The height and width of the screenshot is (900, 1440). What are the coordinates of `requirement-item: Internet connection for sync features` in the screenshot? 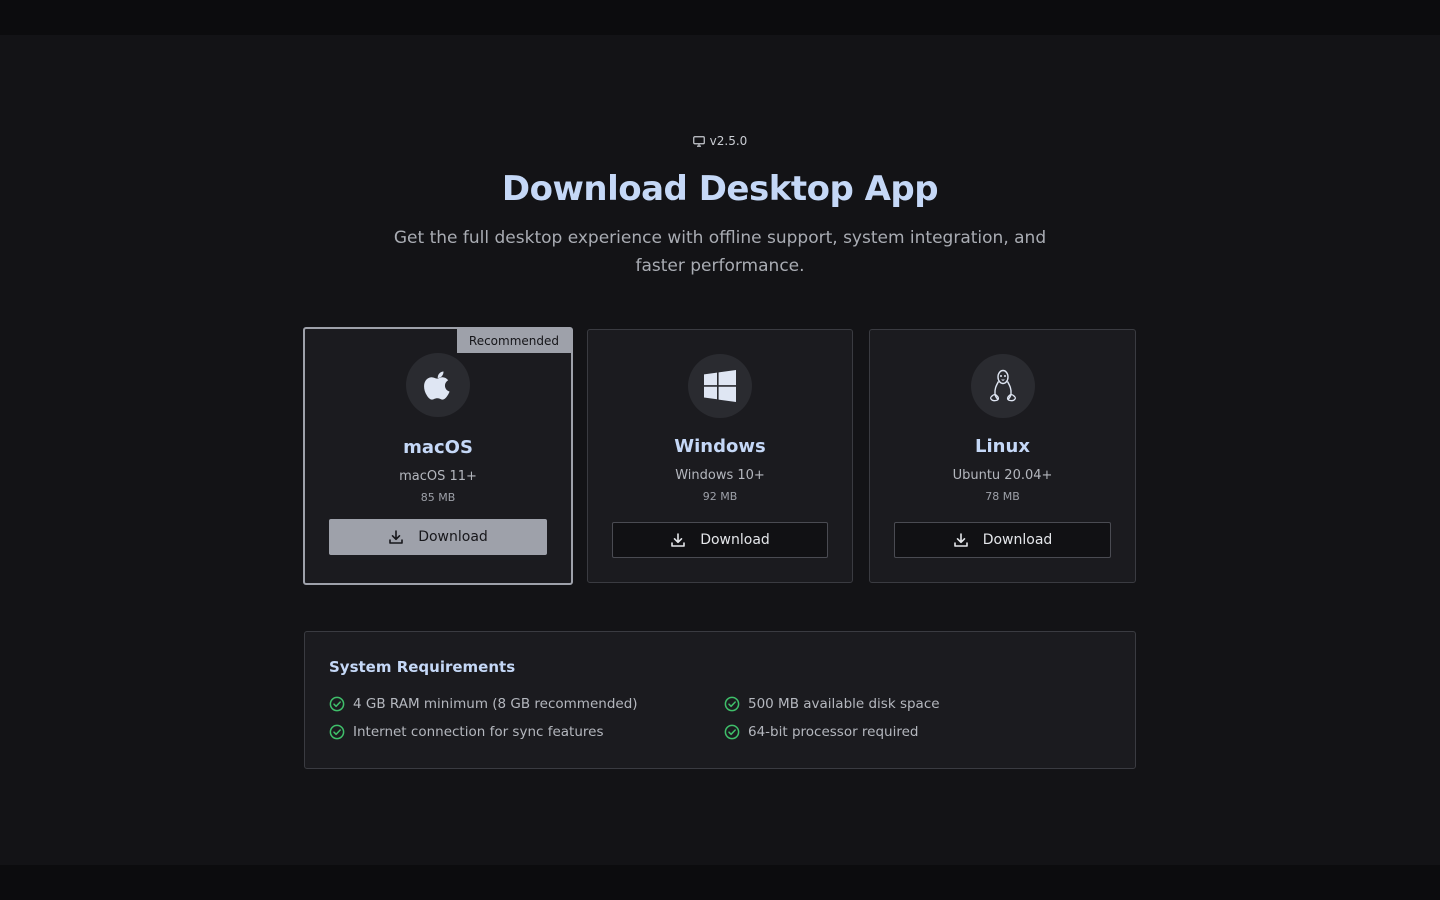 It's located at (466, 732).